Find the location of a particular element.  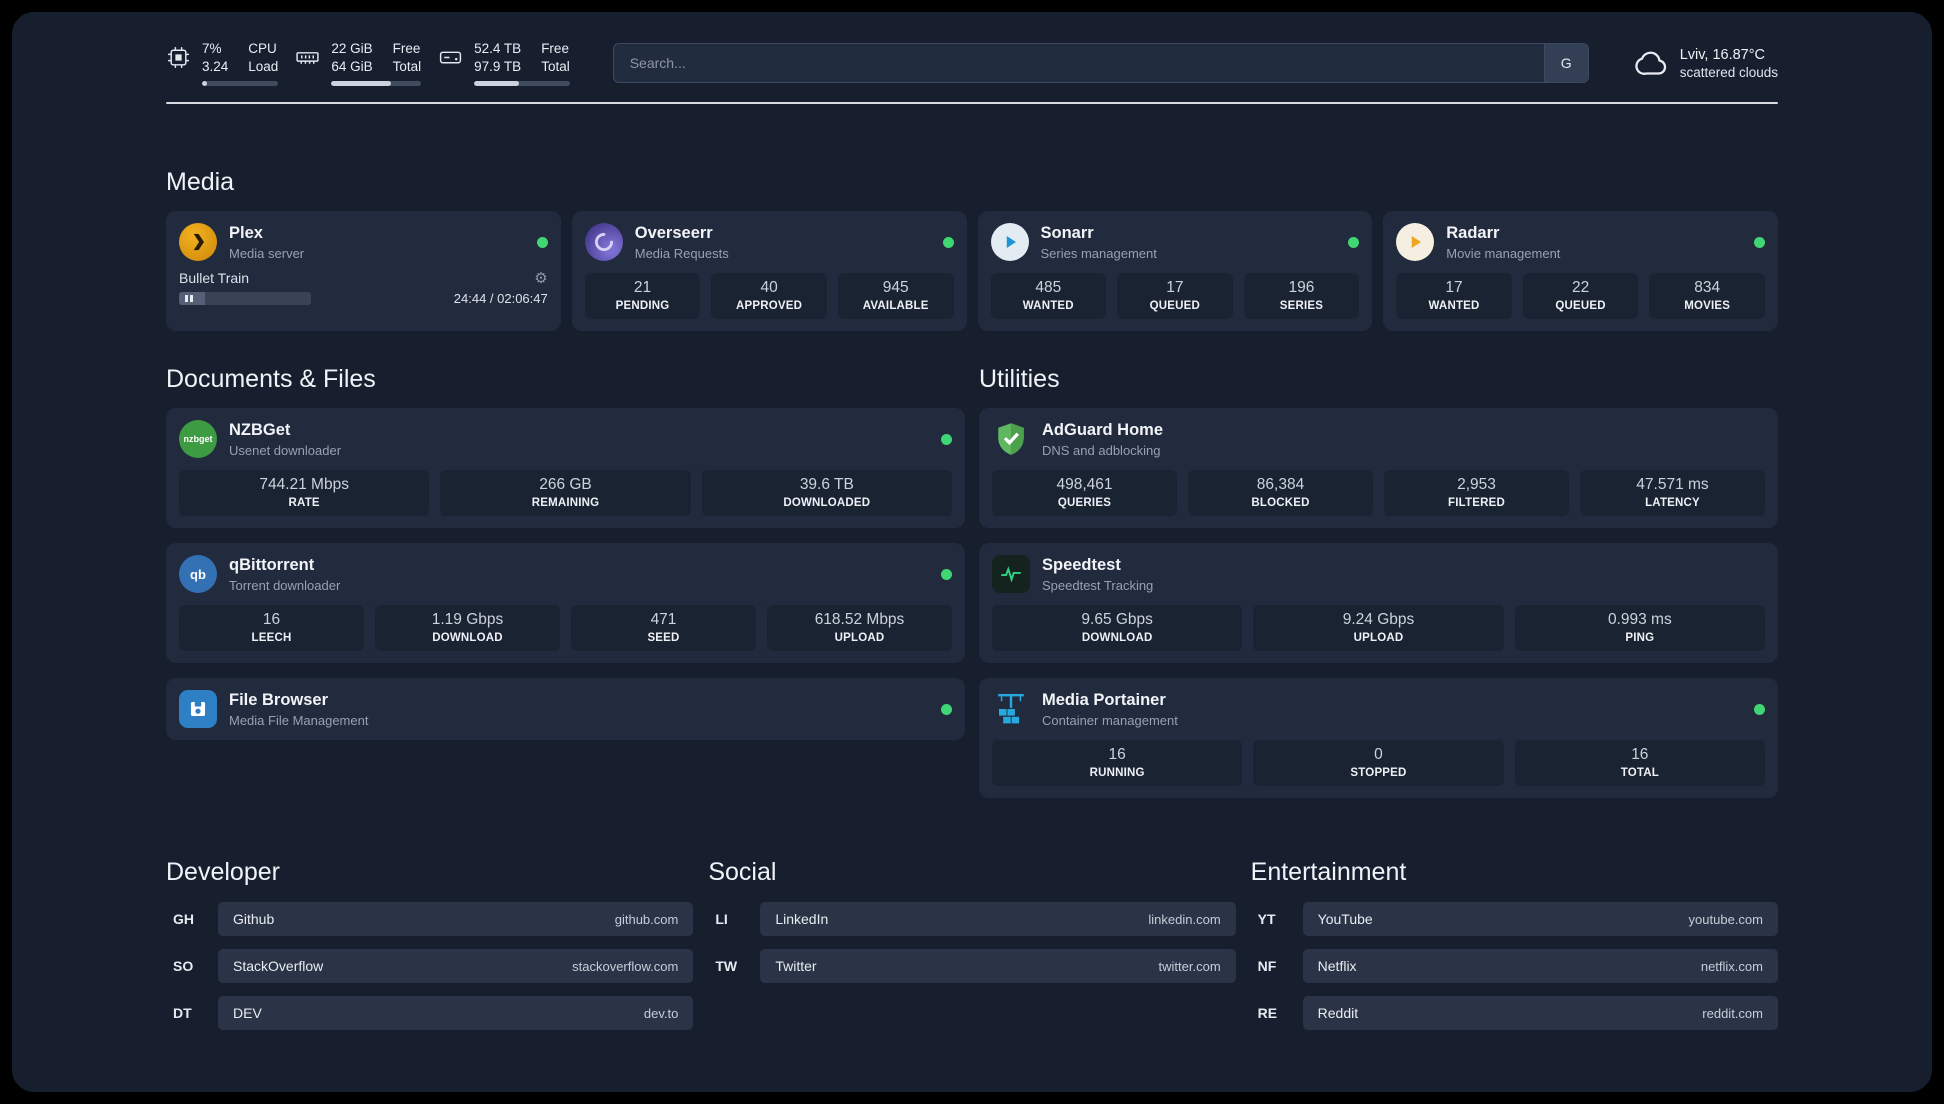

disk-meter-fill is located at coordinates (497, 84).